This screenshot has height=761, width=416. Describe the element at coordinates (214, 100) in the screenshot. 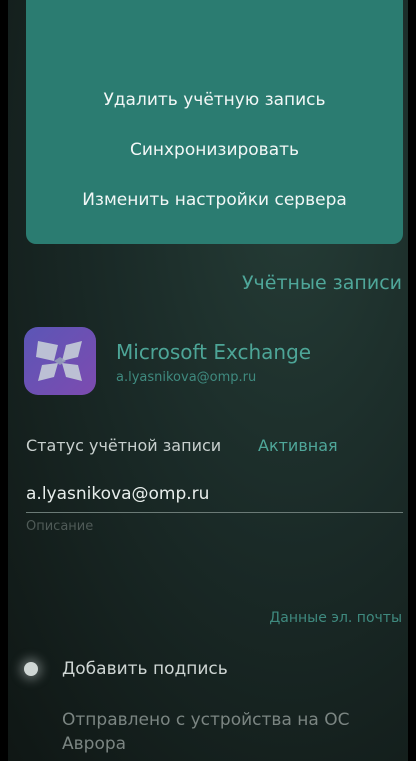

I see `delete-account-menu-item: Удалить учётную запись` at that location.